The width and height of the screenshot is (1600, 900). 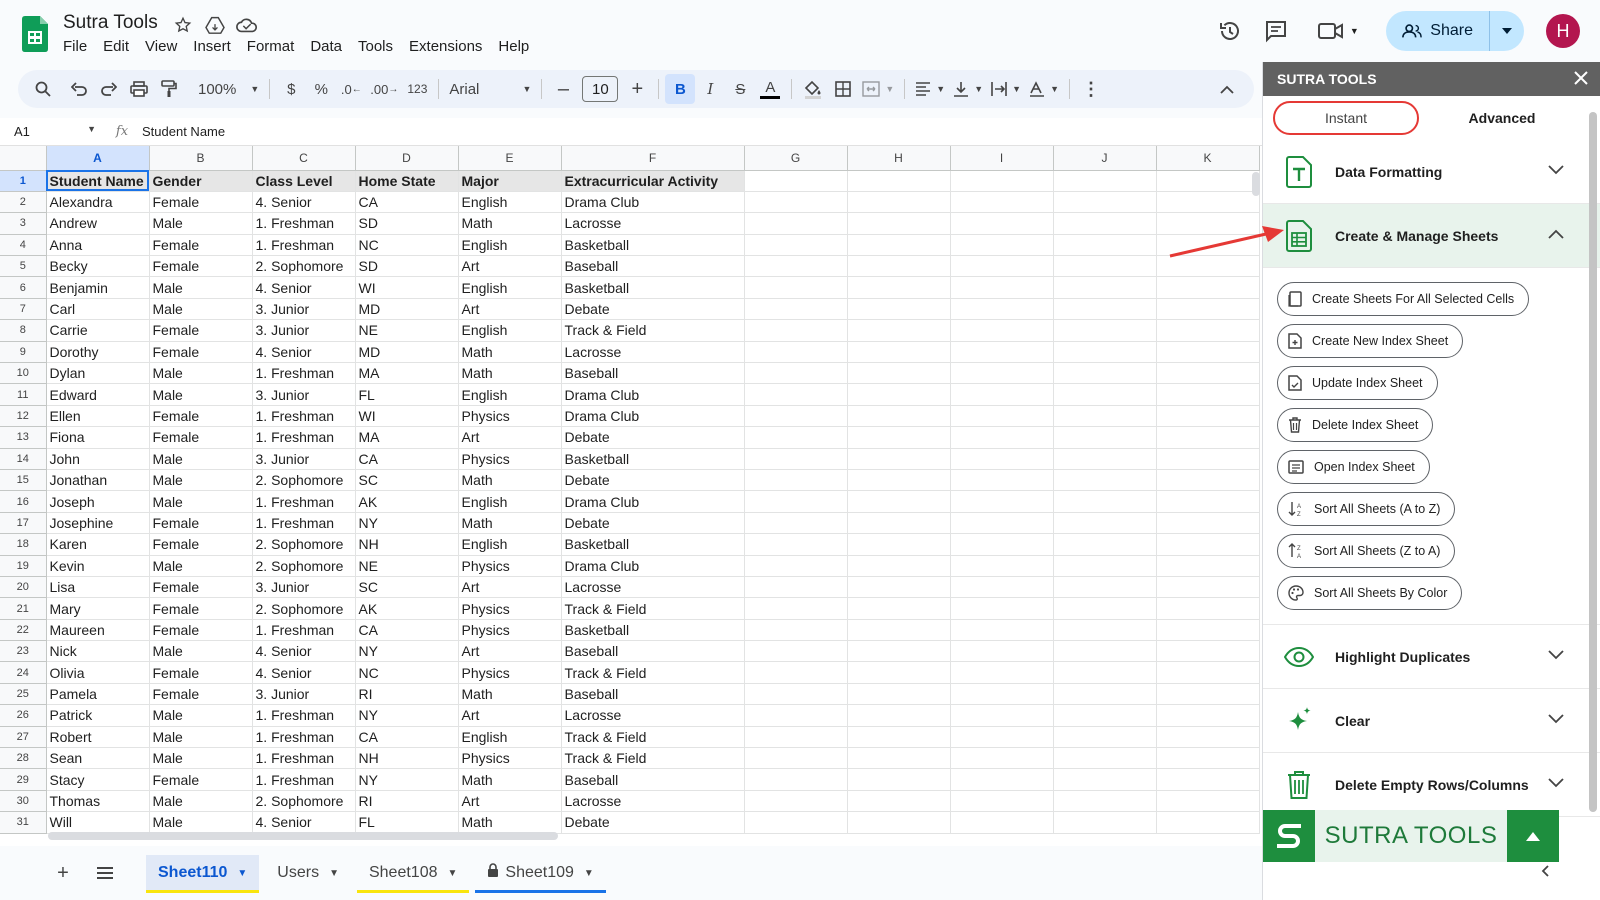 What do you see at coordinates (23, 223) in the screenshot?
I see `row-header: 3` at bounding box center [23, 223].